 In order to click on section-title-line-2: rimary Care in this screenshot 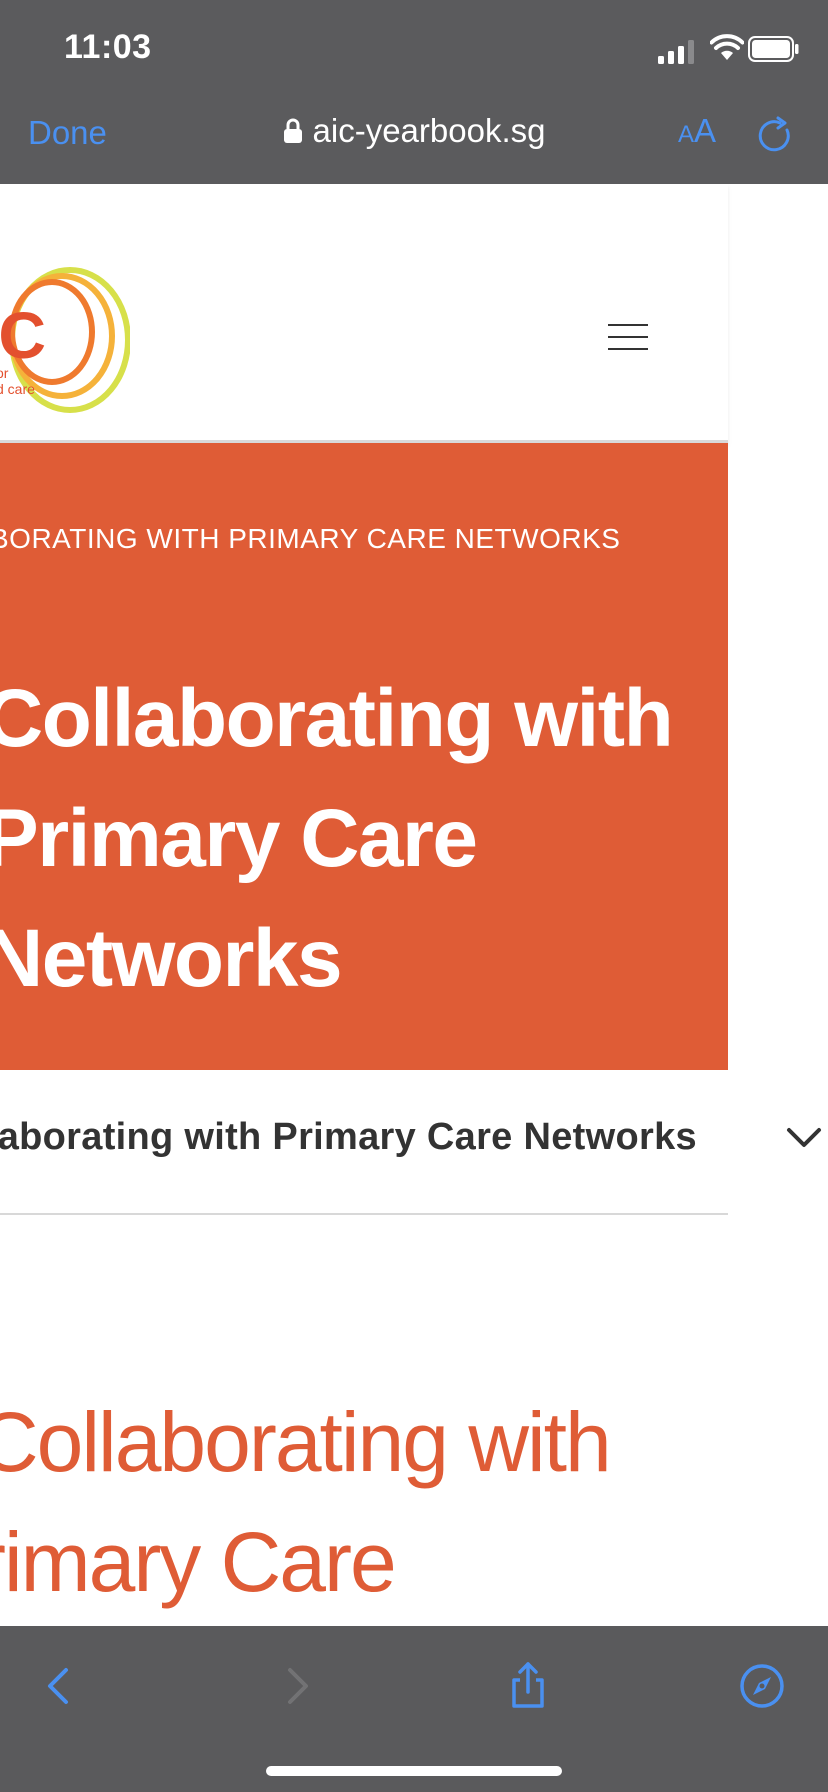, I will do `click(198, 1562)`.